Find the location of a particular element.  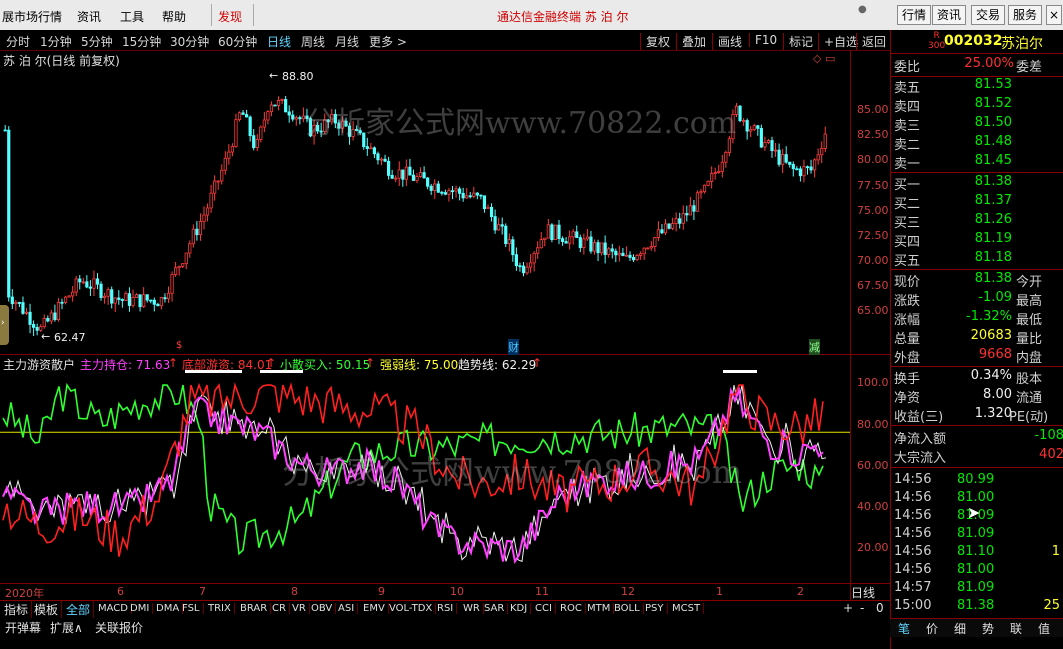

tab-brar: BRAR is located at coordinates (256, 608).